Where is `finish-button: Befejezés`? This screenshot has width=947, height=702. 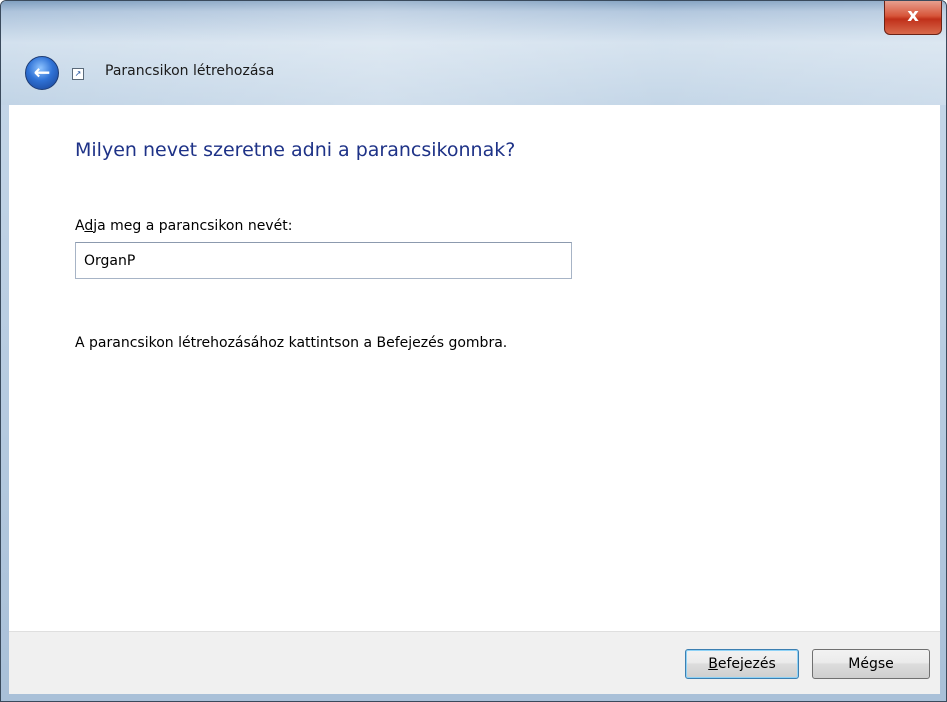 finish-button: Befejezés is located at coordinates (742, 664).